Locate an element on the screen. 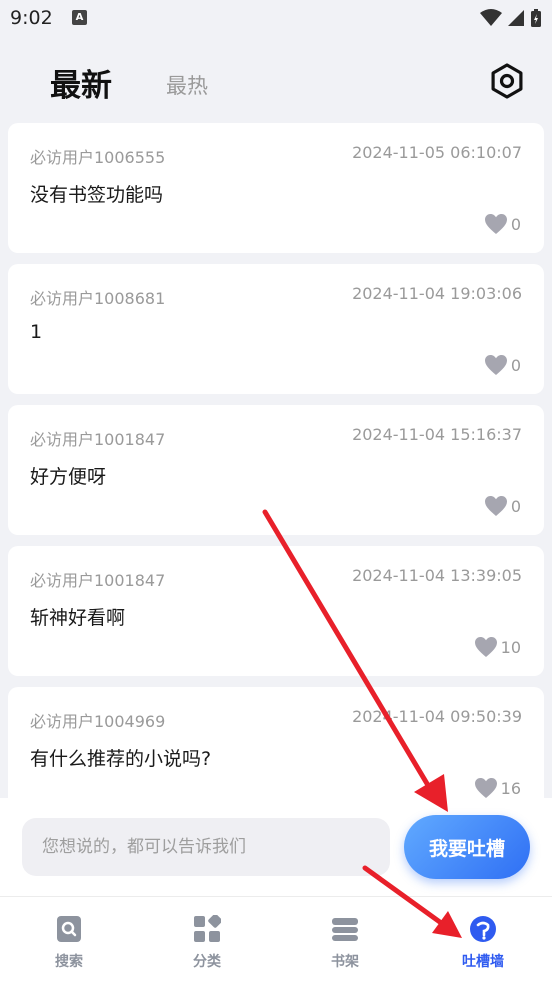 The width and height of the screenshot is (552, 983). post-card: 必访用户1001847 2024-11-04 13:39:05 斩神好看啊 10 is located at coordinates (276, 611).